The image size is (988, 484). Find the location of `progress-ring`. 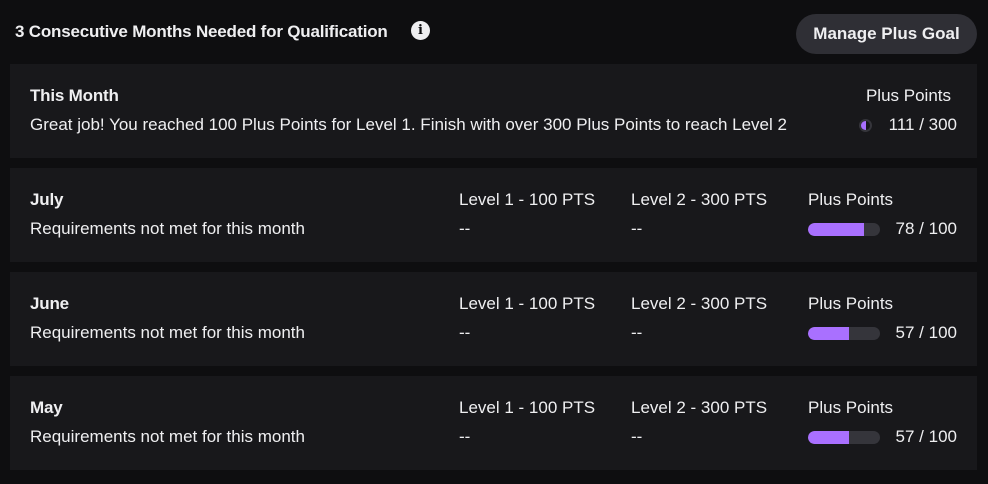

progress-ring is located at coordinates (865, 125).